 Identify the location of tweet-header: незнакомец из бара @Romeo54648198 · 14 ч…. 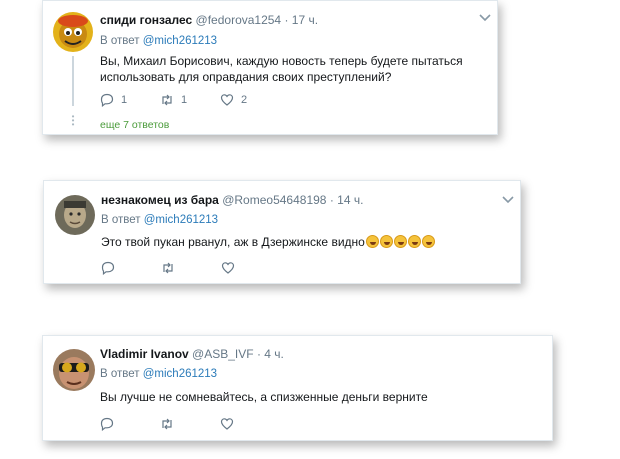
(232, 200).